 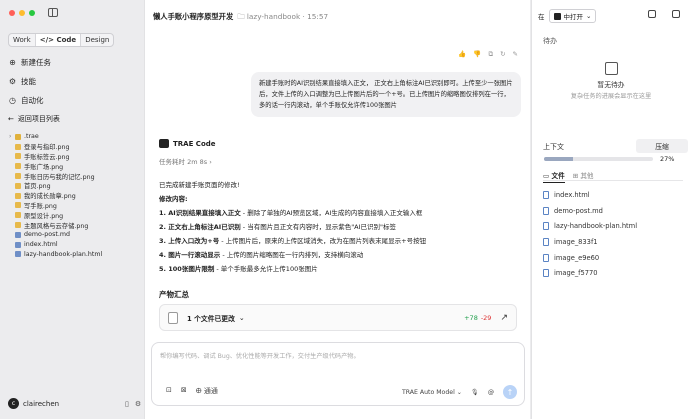 I want to click on context-file-item: index.html, so click(x=590, y=195).